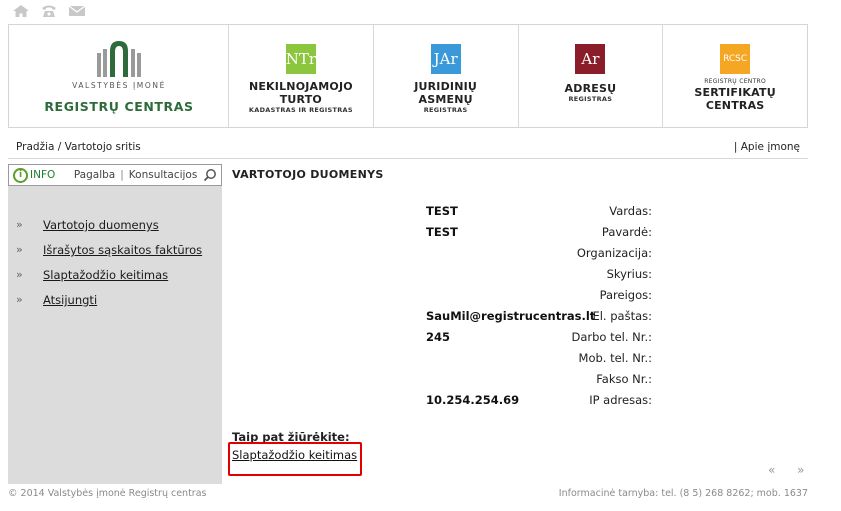 Image resolution: width=841 pixels, height=511 pixels. What do you see at coordinates (445, 59) in the screenshot?
I see `jar-logo-icon: JAr` at bounding box center [445, 59].